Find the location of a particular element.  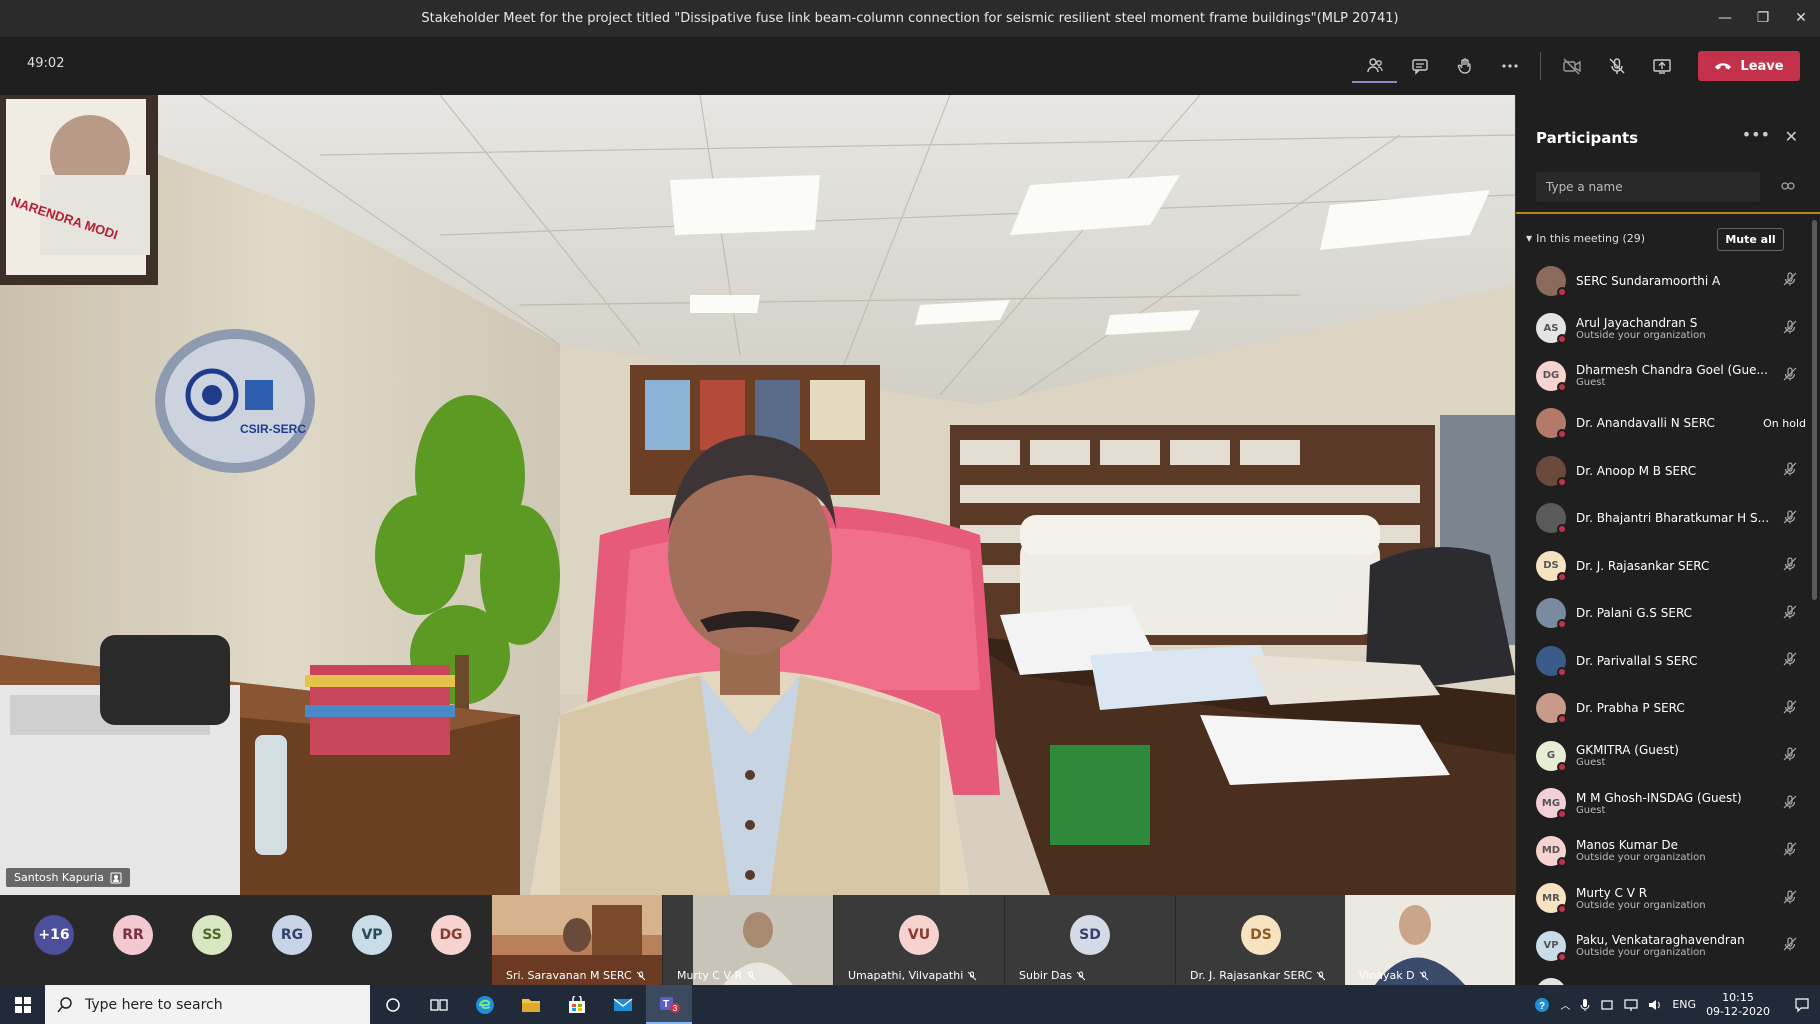

network-icon is located at coordinates (1631, 1005).